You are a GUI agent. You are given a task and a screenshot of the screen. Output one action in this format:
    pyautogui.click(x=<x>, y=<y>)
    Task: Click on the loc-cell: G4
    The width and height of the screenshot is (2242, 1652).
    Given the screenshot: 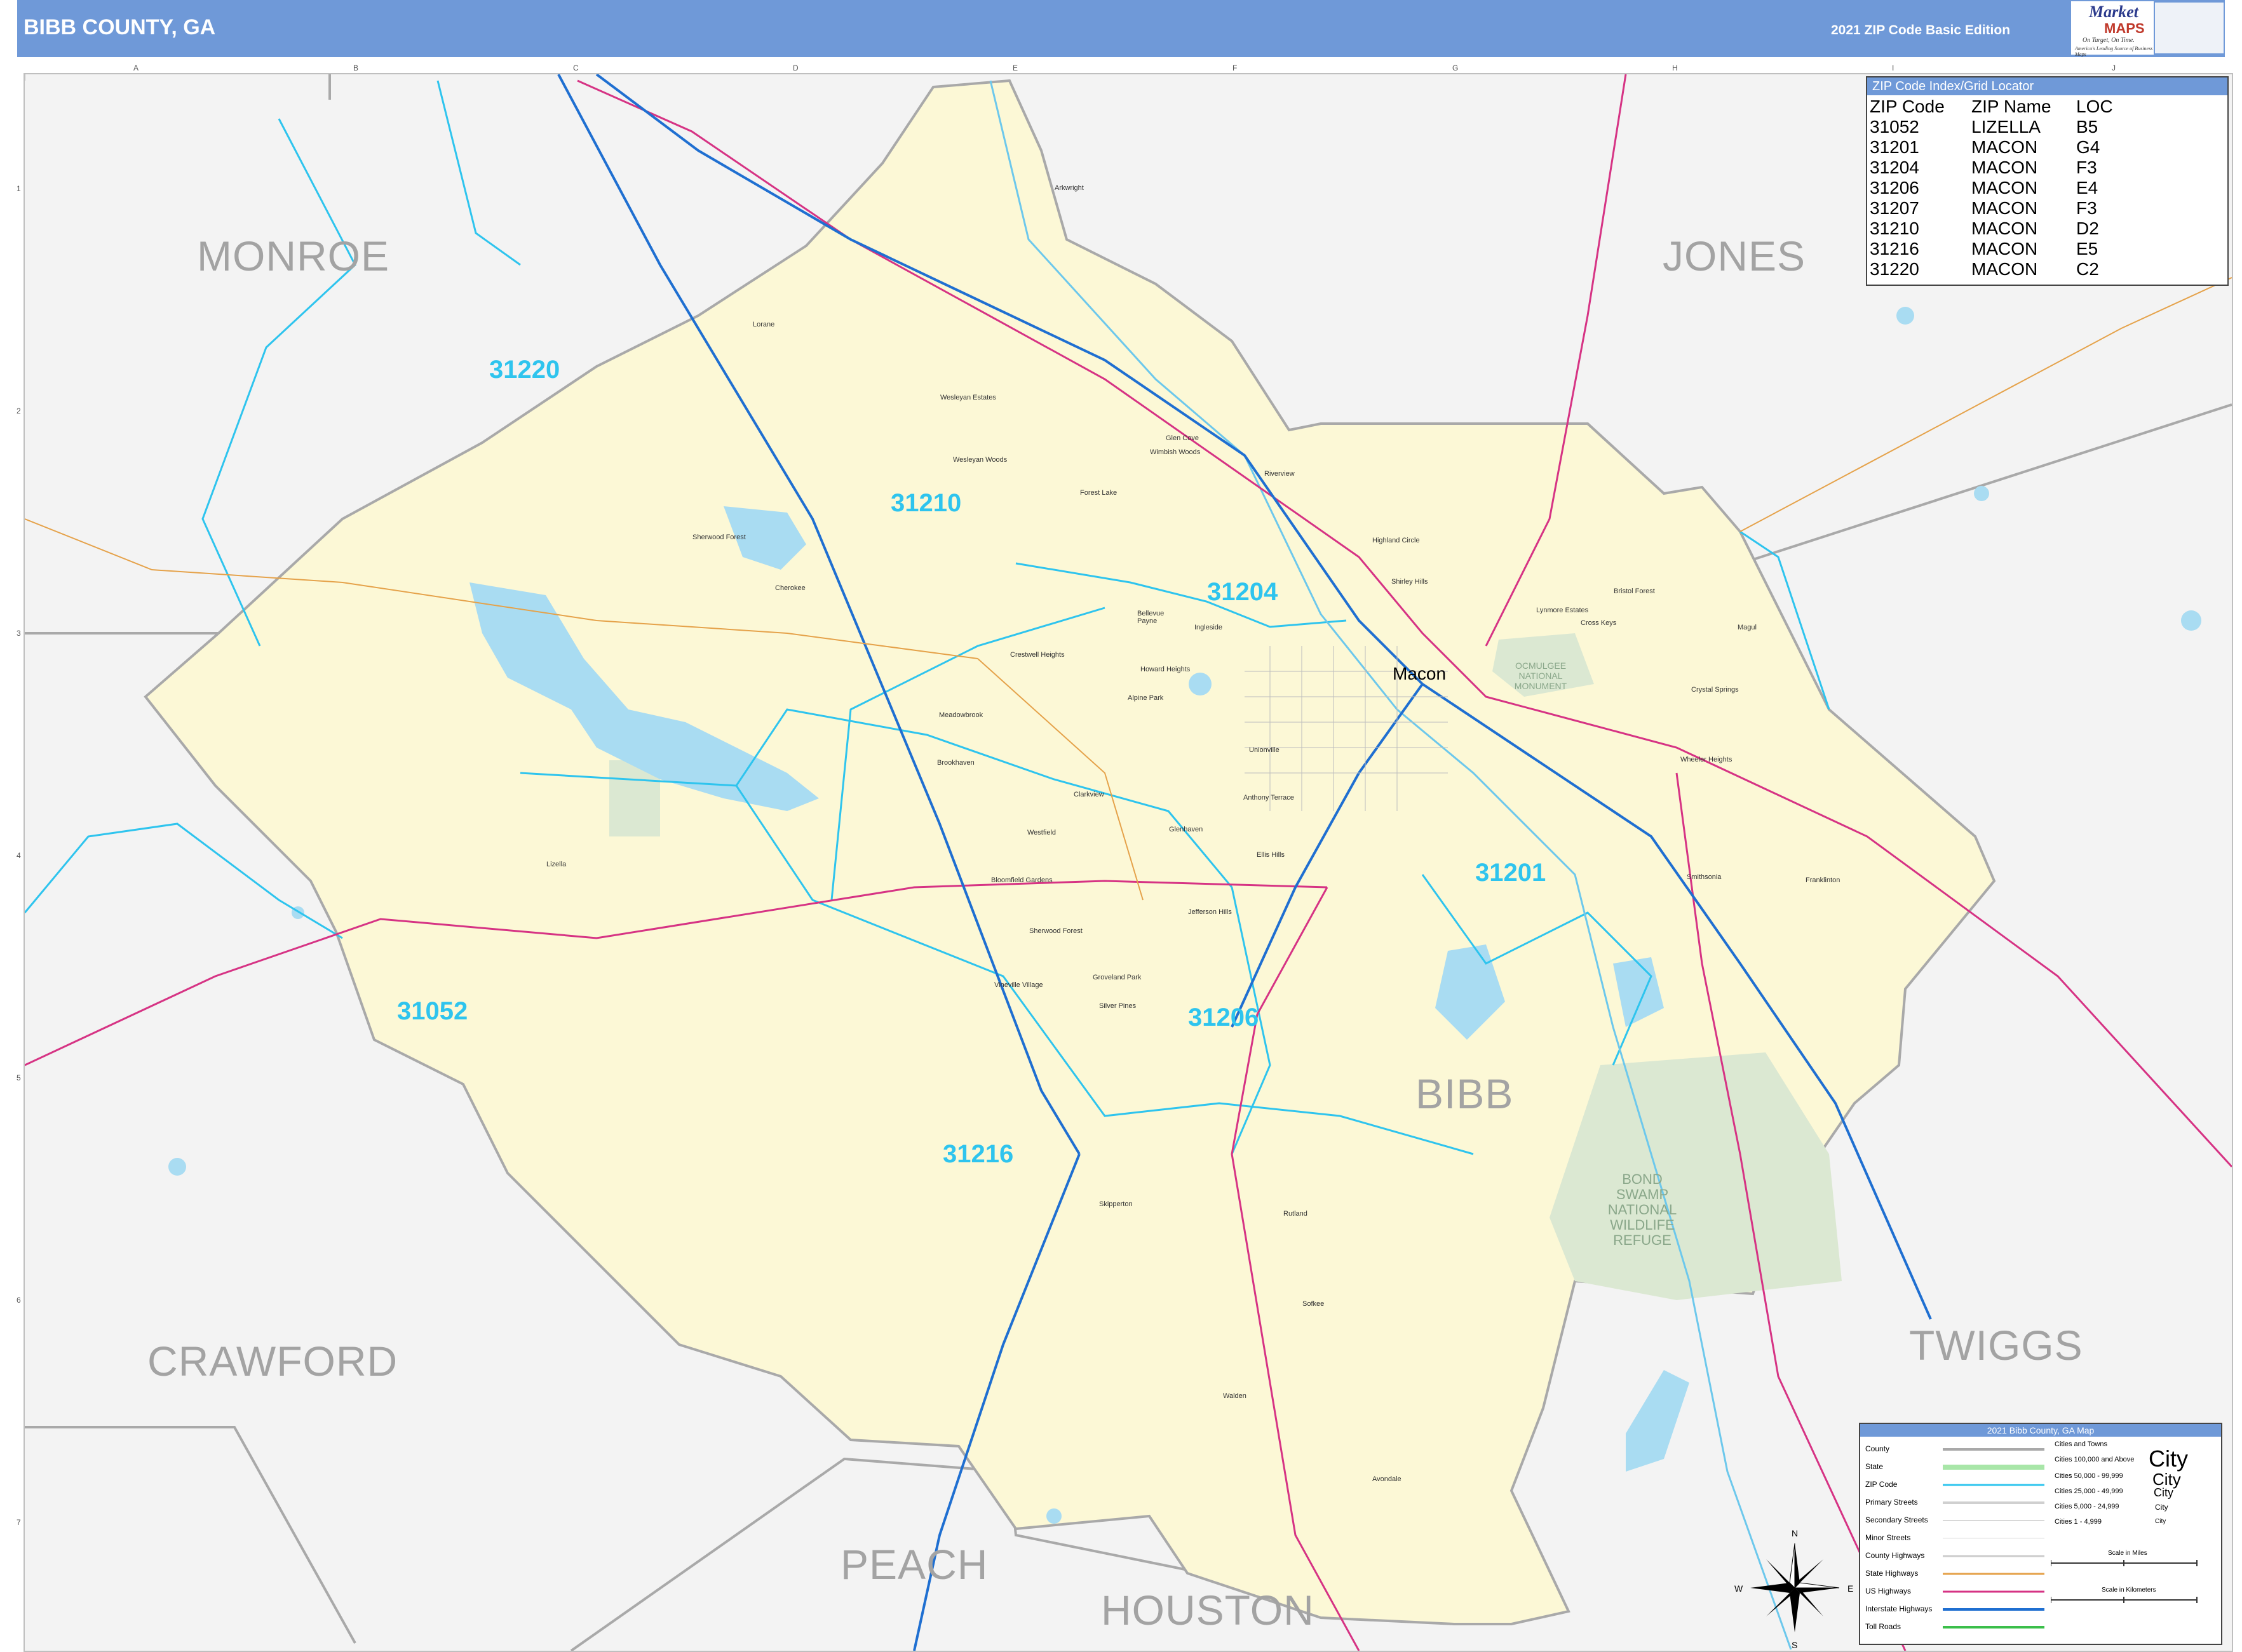 What is the action you would take?
    pyautogui.click(x=2088, y=147)
    